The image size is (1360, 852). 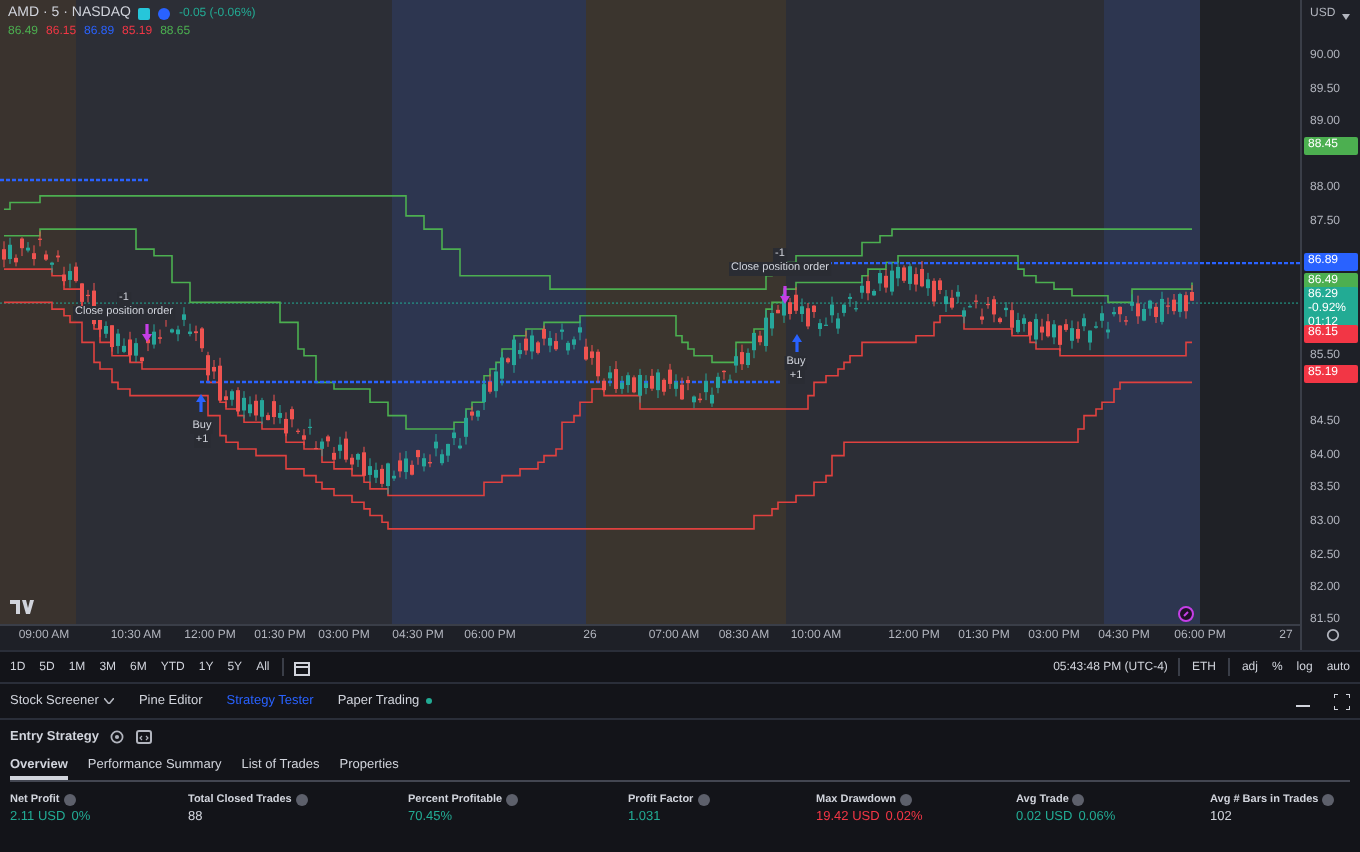 What do you see at coordinates (144, 737) in the screenshot?
I see `source-code-icon` at bounding box center [144, 737].